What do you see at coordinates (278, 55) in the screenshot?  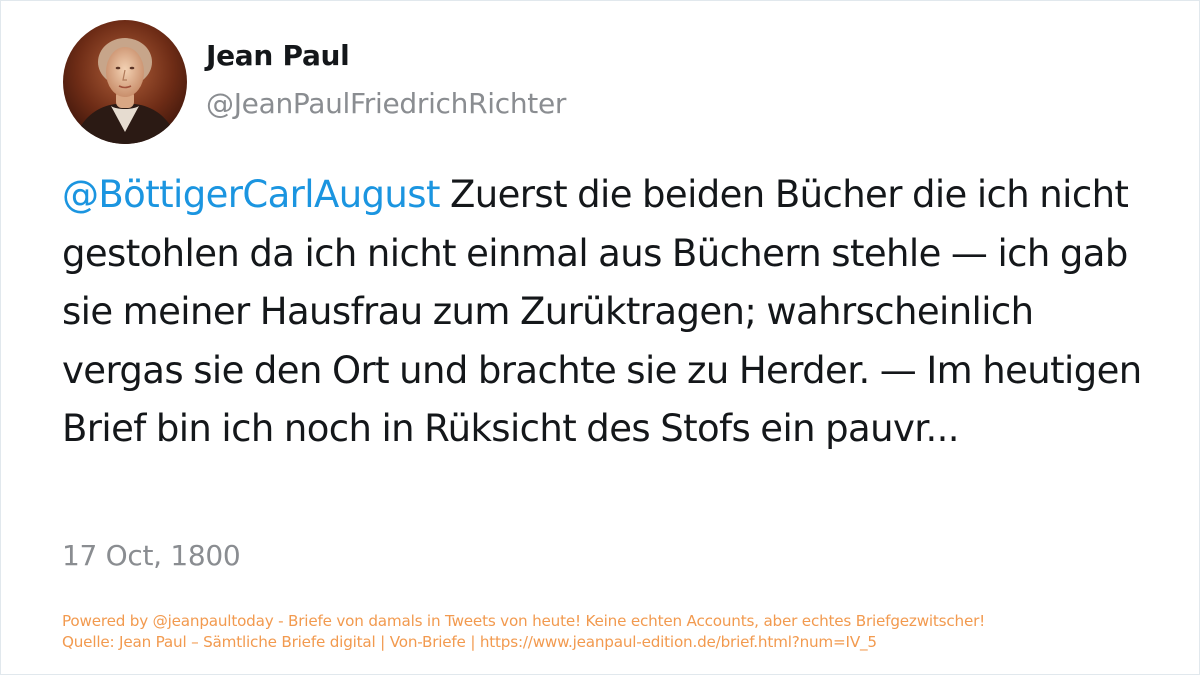 I see `display-name: Jean Paul` at bounding box center [278, 55].